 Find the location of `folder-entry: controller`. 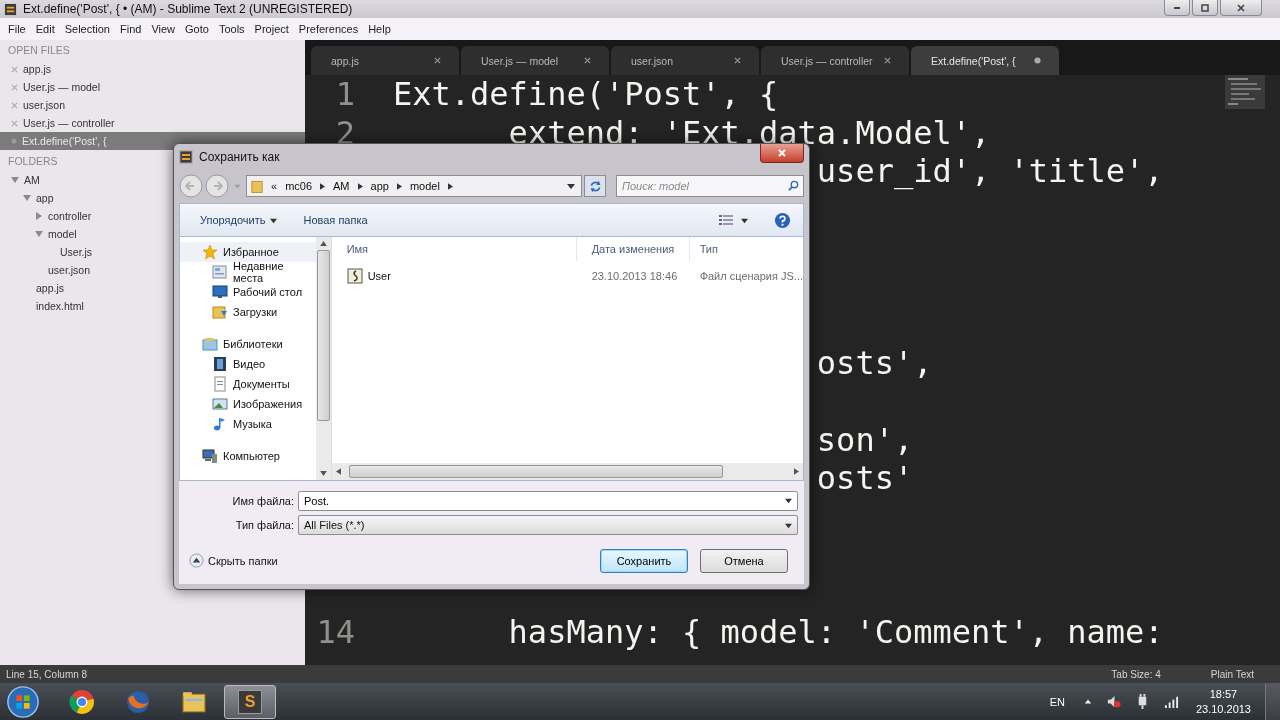

folder-entry: controller is located at coordinates (70, 216).